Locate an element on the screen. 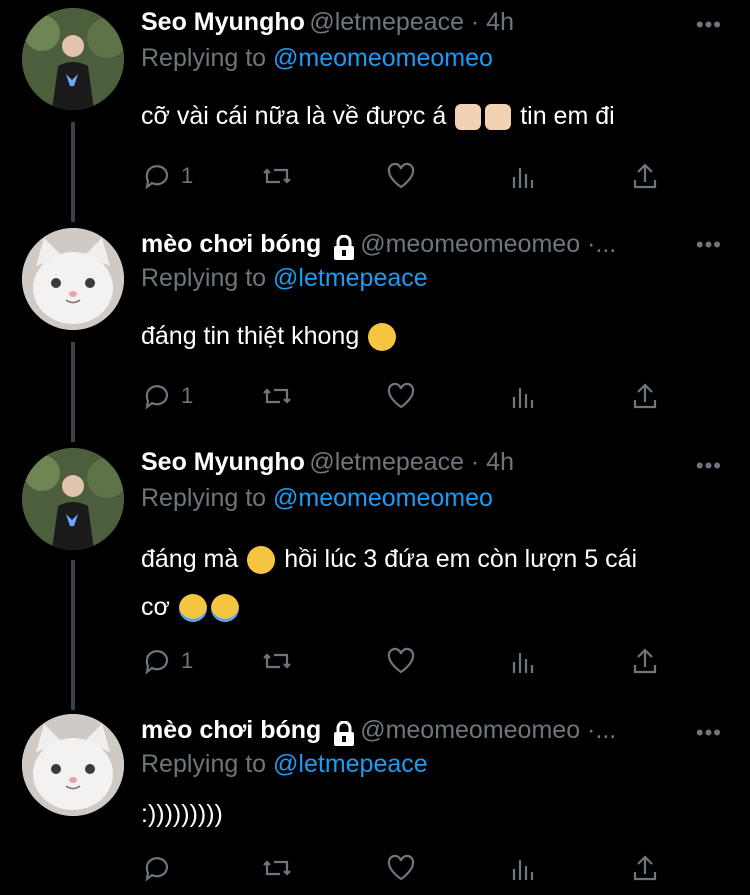  tweet-text-part: cơ is located at coordinates (155, 607).